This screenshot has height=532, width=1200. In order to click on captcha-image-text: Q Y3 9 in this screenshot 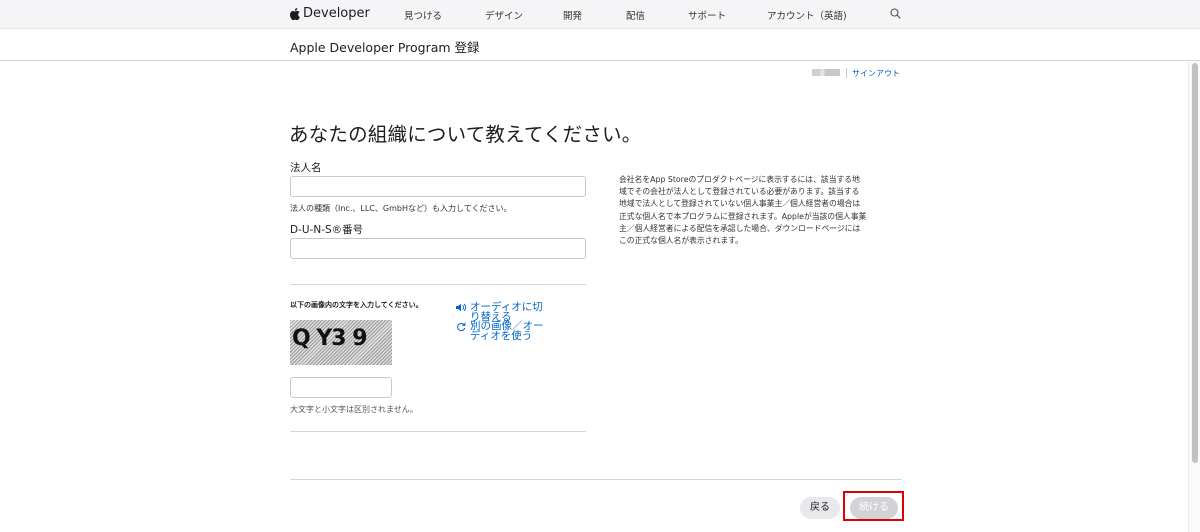, I will do `click(330, 338)`.